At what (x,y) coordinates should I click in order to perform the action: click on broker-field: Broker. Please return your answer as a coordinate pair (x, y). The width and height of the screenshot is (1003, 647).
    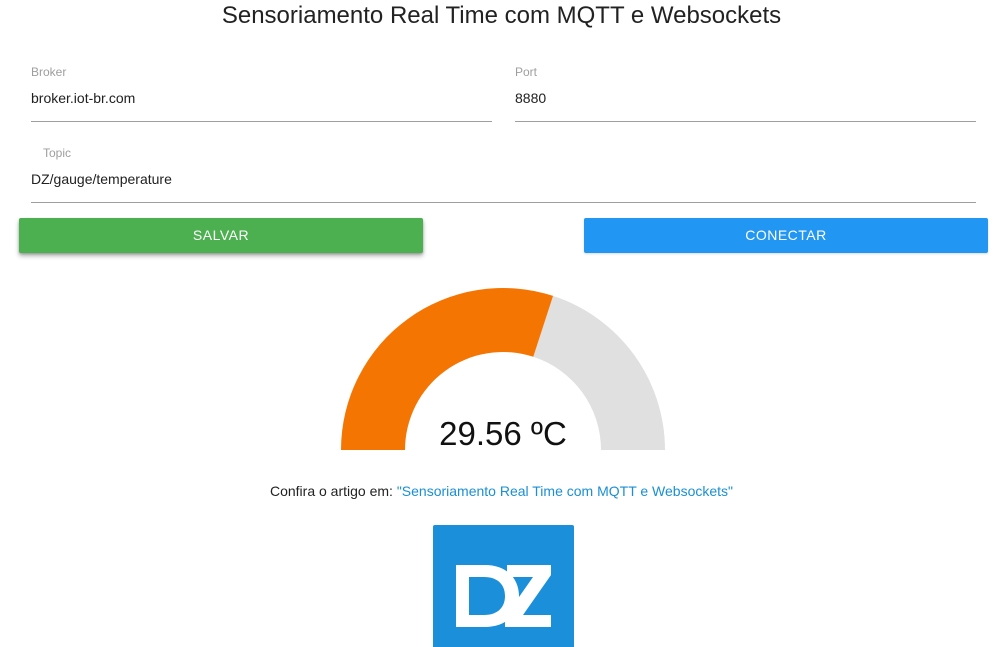
    Looking at the image, I should click on (261, 93).